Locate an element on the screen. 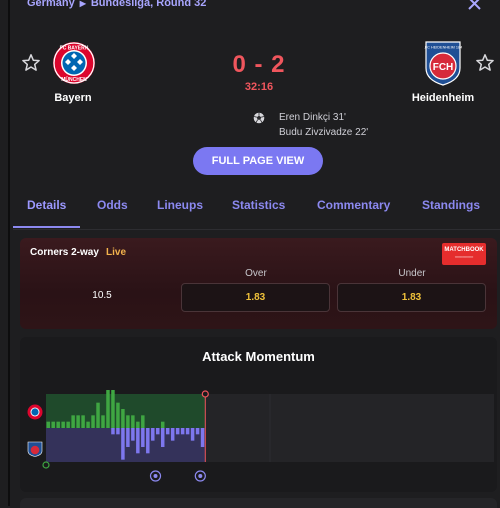  matchbook-logo: MATCHBOOK ━━━━━━━━━━ is located at coordinates (464, 254).